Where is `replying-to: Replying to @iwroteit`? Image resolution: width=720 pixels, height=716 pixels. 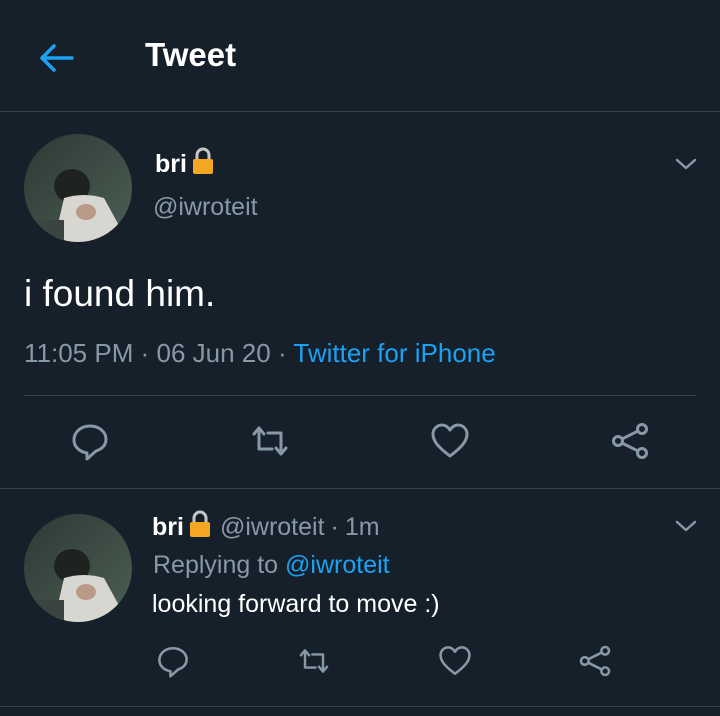 replying-to: Replying to @iwroteit is located at coordinates (271, 565).